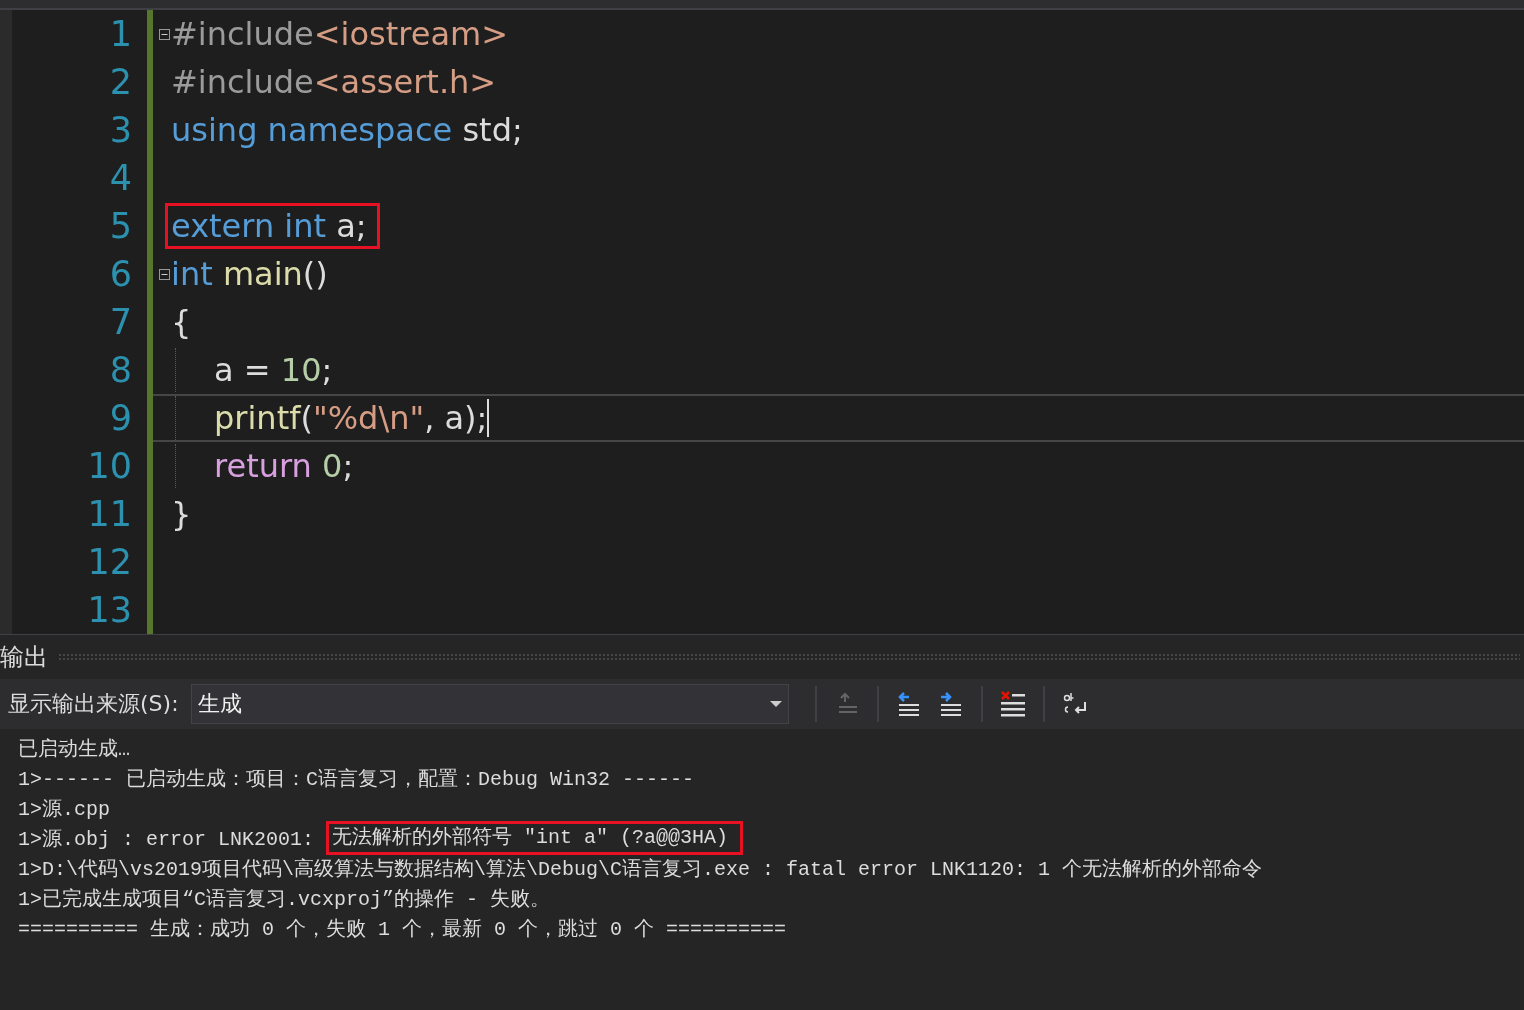  What do you see at coordinates (347, 130) in the screenshot?
I see `code-line: using namespace std;` at bounding box center [347, 130].